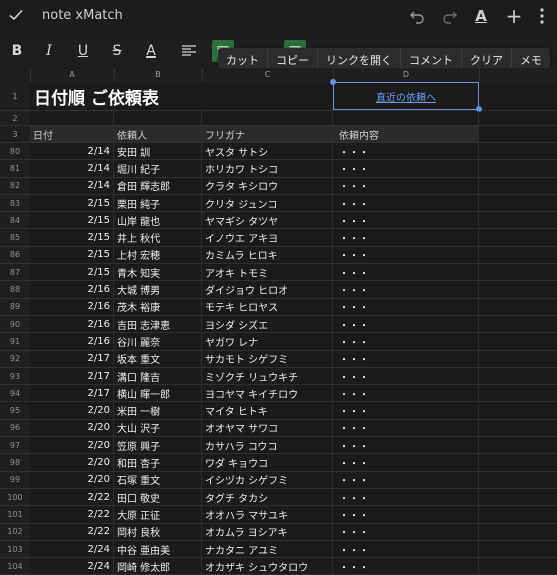  What do you see at coordinates (267, 272) in the screenshot?
I see `furigana-cell: アオキ トモミ` at bounding box center [267, 272].